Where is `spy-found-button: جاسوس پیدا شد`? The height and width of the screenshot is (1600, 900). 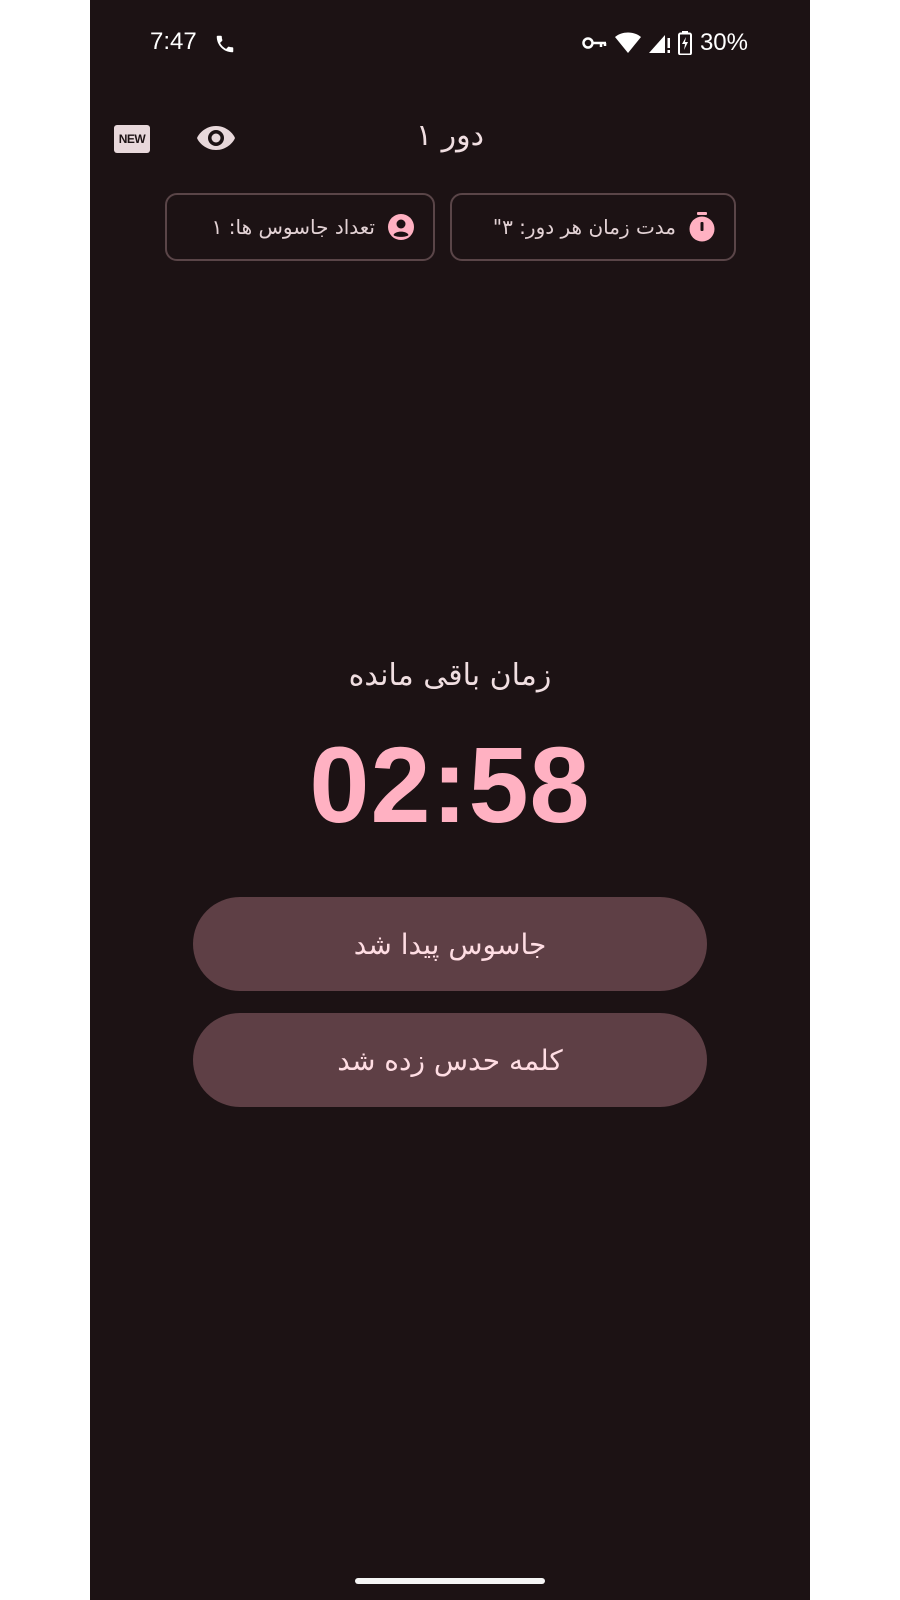
spy-found-button: جاسوس پیدا شد is located at coordinates (450, 944).